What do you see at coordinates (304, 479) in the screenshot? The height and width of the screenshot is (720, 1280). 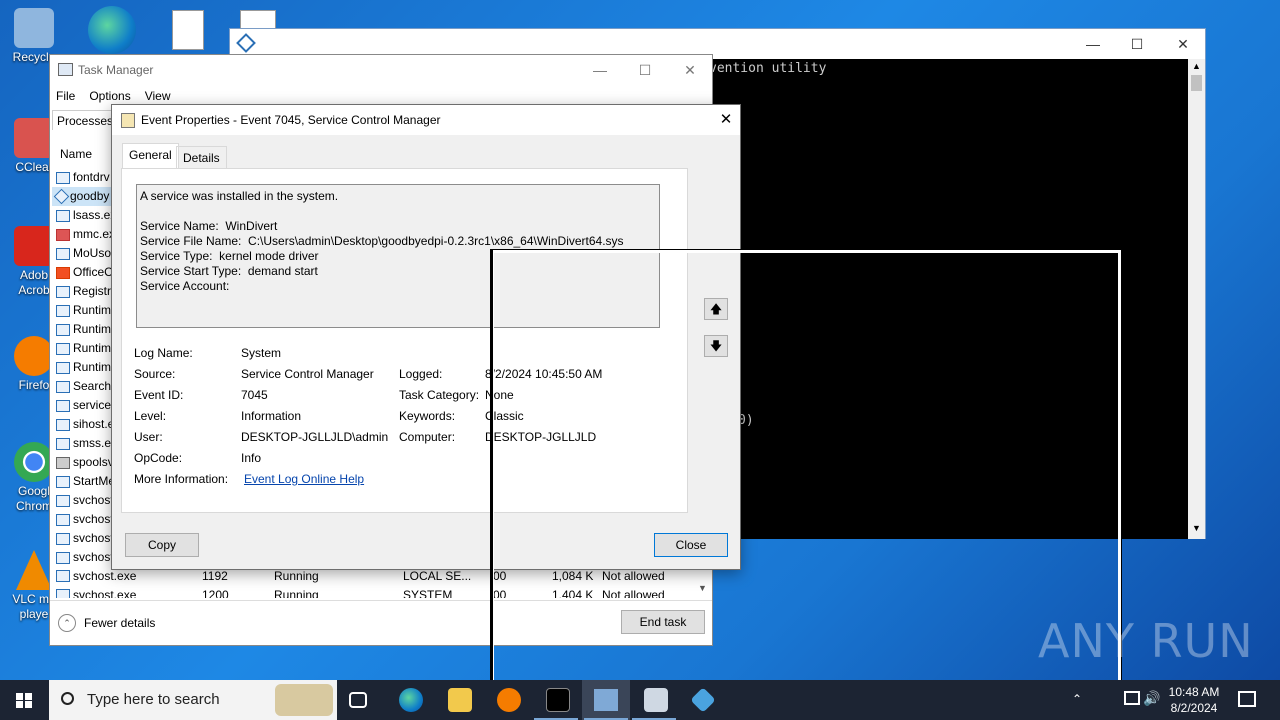 I see `event-log-online-help-link: Event Log Online Help` at bounding box center [304, 479].